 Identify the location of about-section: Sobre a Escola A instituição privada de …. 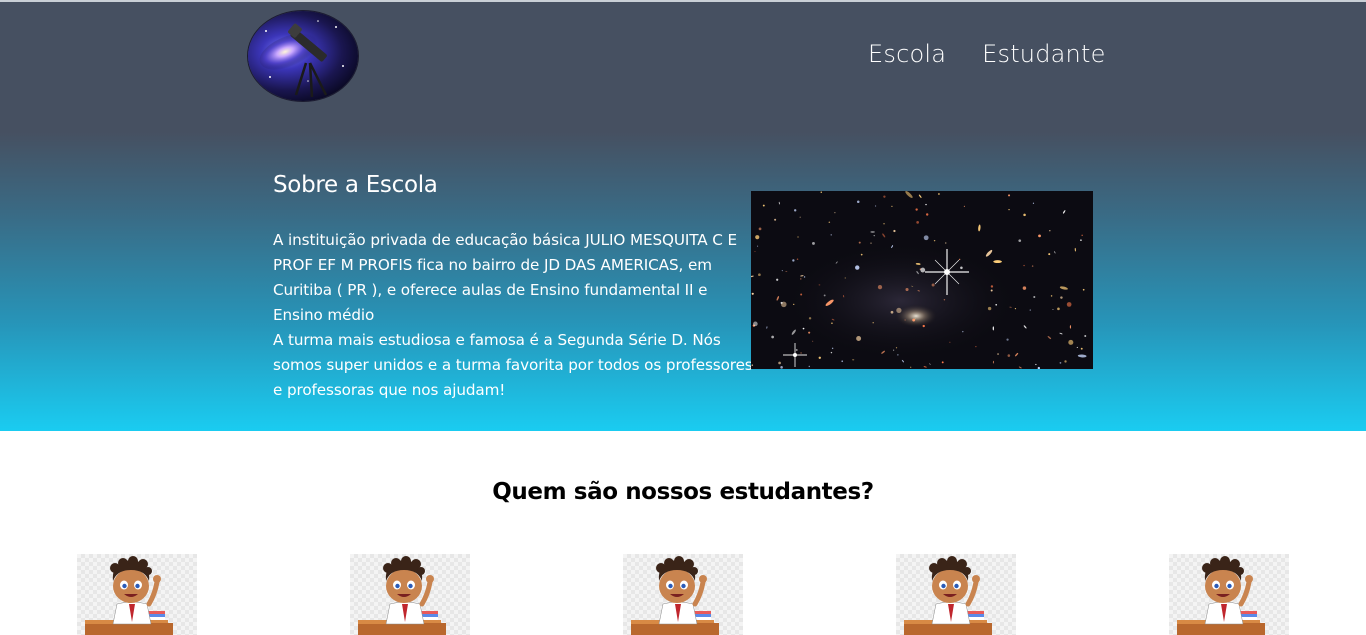
(513, 287).